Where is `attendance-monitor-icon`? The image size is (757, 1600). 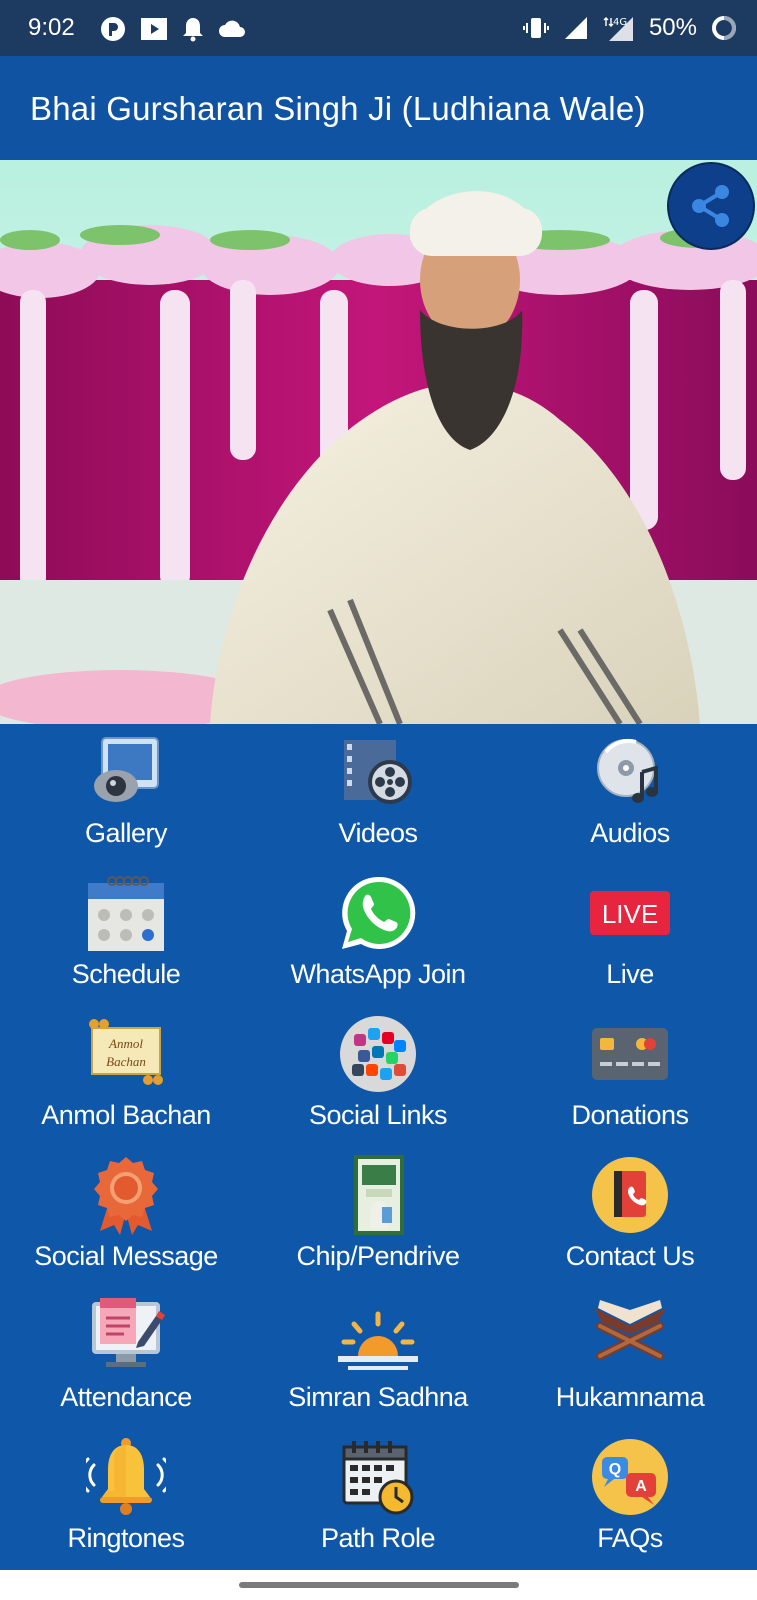
attendance-monitor-icon is located at coordinates (128, 1332).